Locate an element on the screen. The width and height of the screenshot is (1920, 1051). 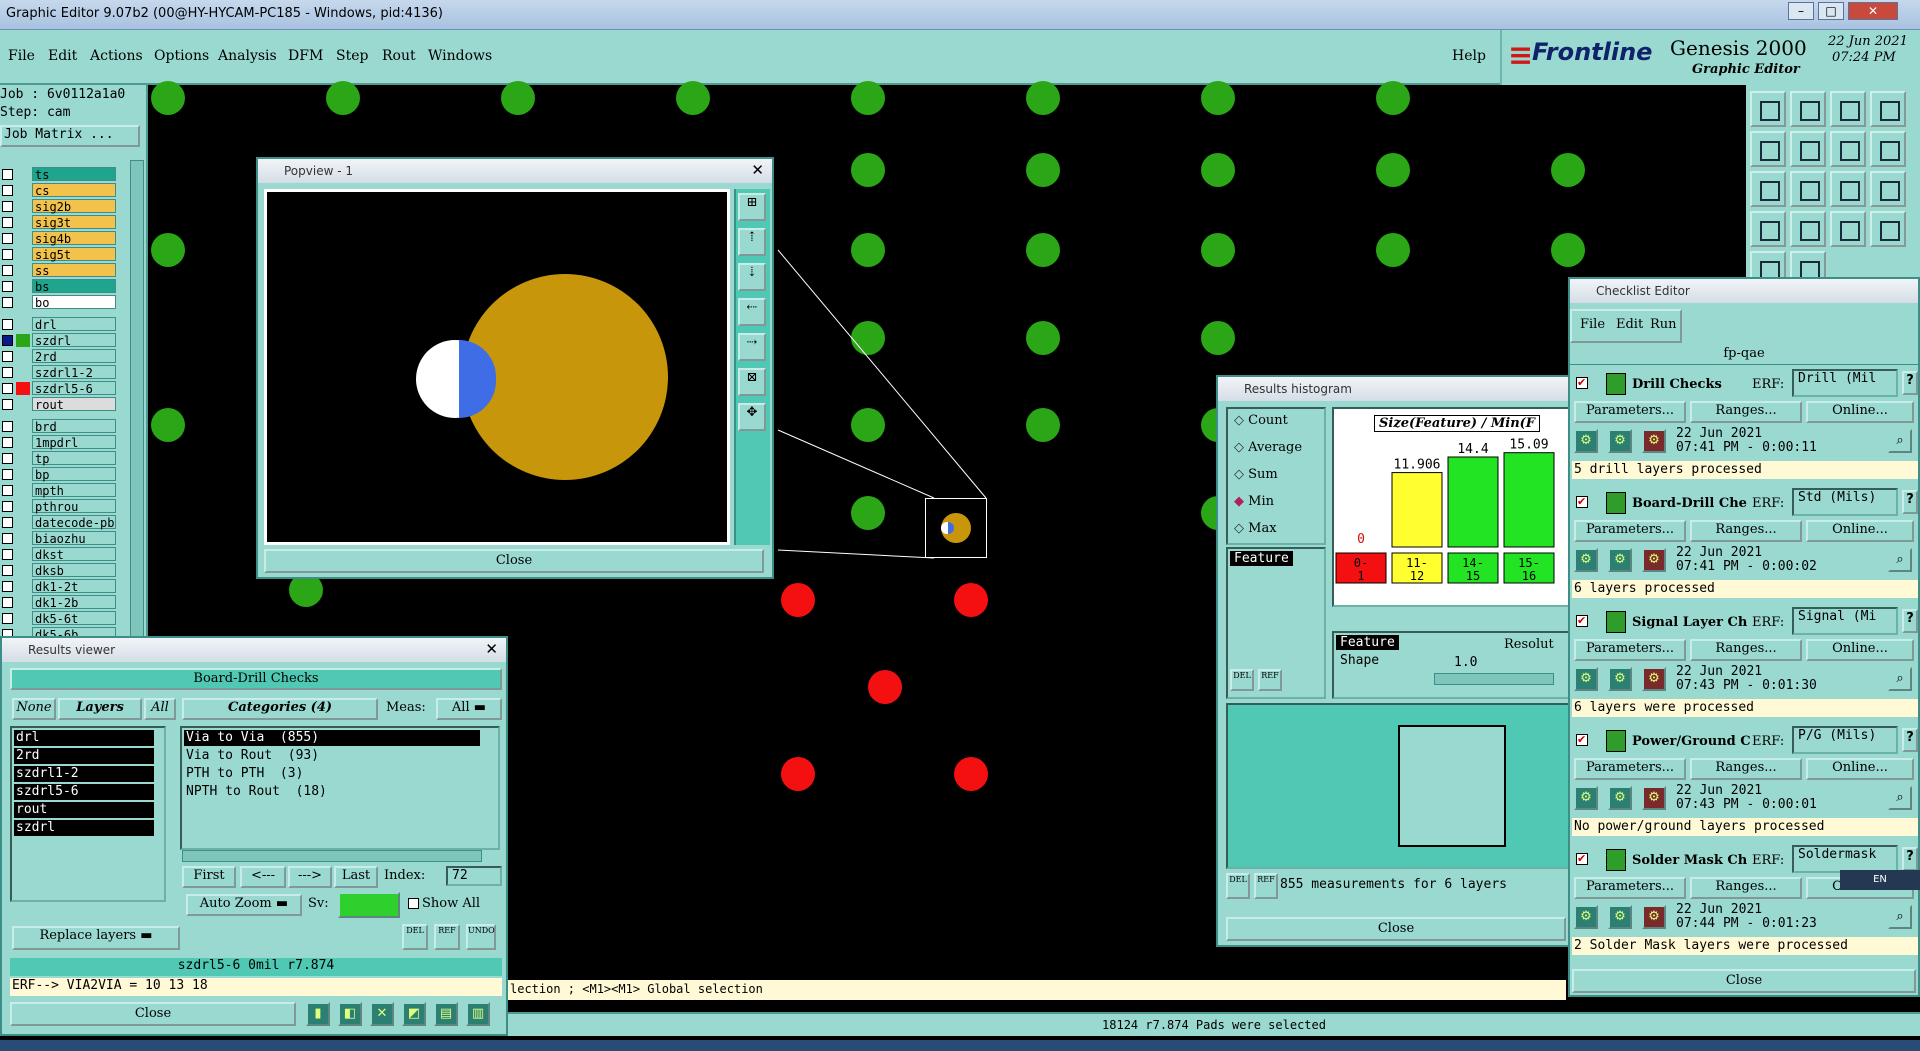
layer-name: sig5t is located at coordinates (74, 254).